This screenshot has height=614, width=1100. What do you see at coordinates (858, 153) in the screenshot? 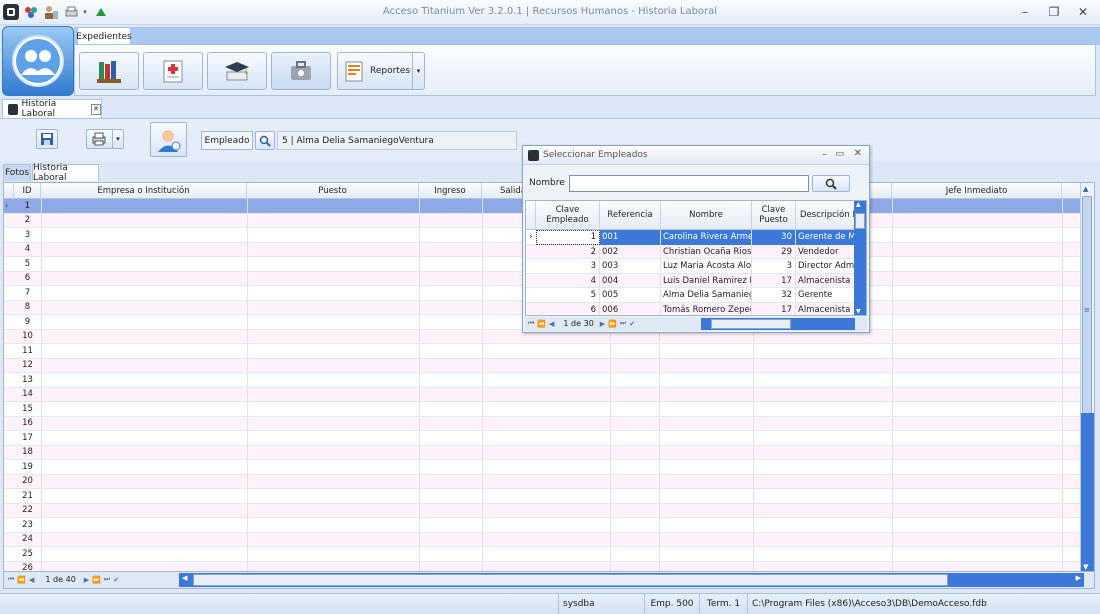
I see `dialog-close-button: ✕` at bounding box center [858, 153].